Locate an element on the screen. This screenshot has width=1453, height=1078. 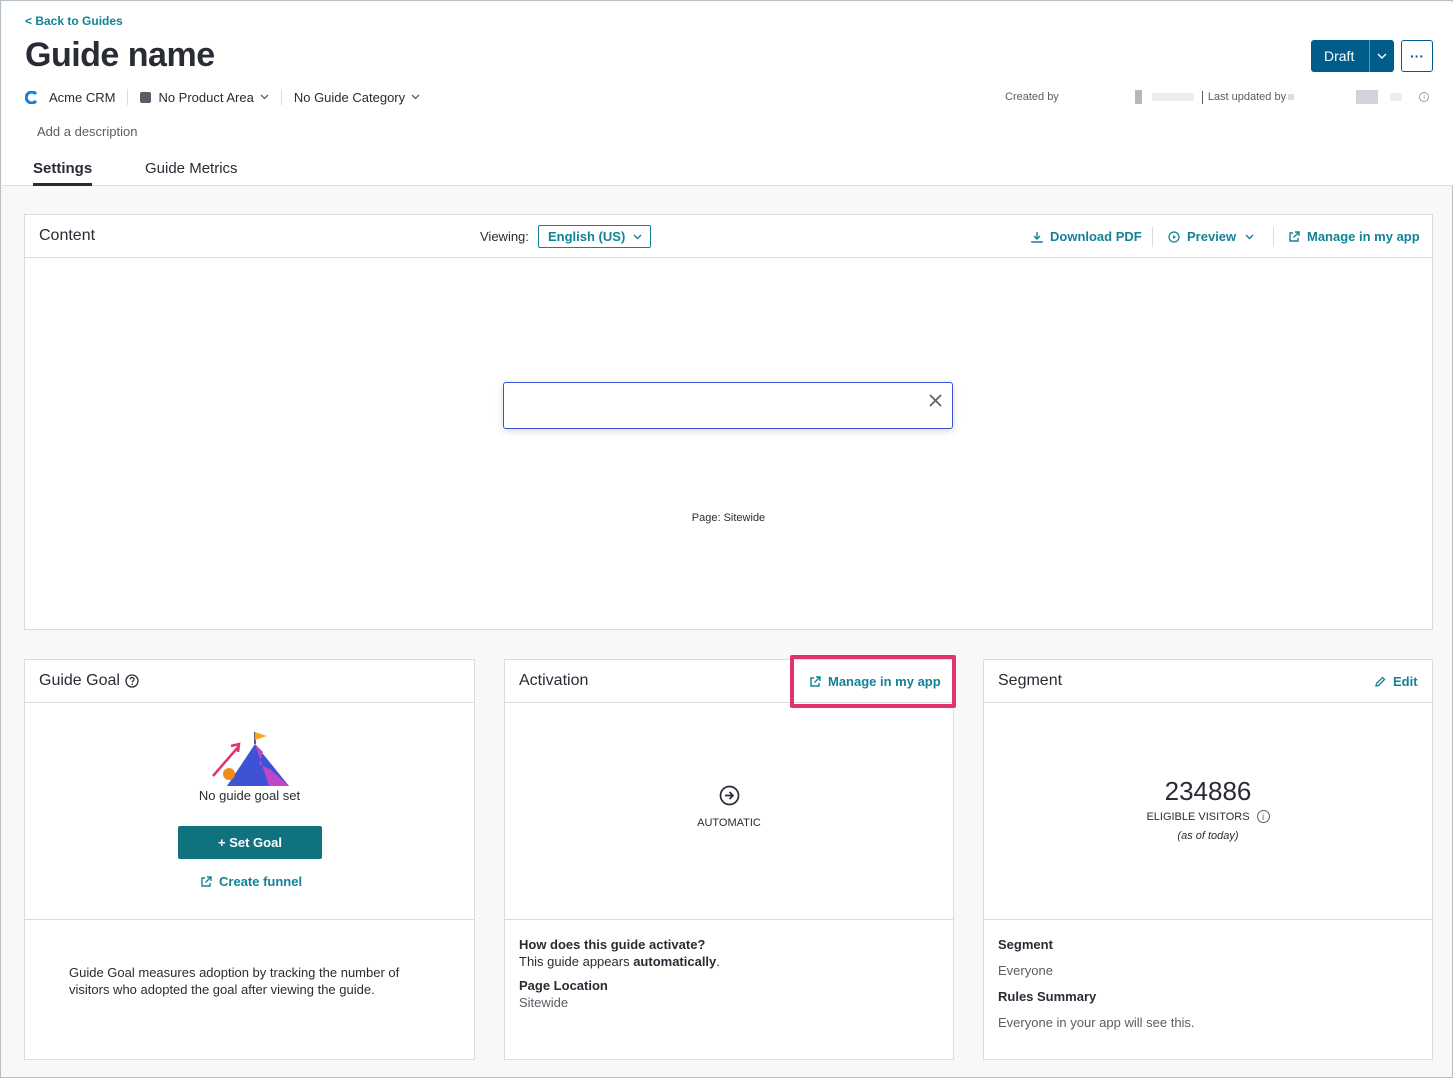
last-updated-label: Last updated by is located at coordinates (1247, 97).